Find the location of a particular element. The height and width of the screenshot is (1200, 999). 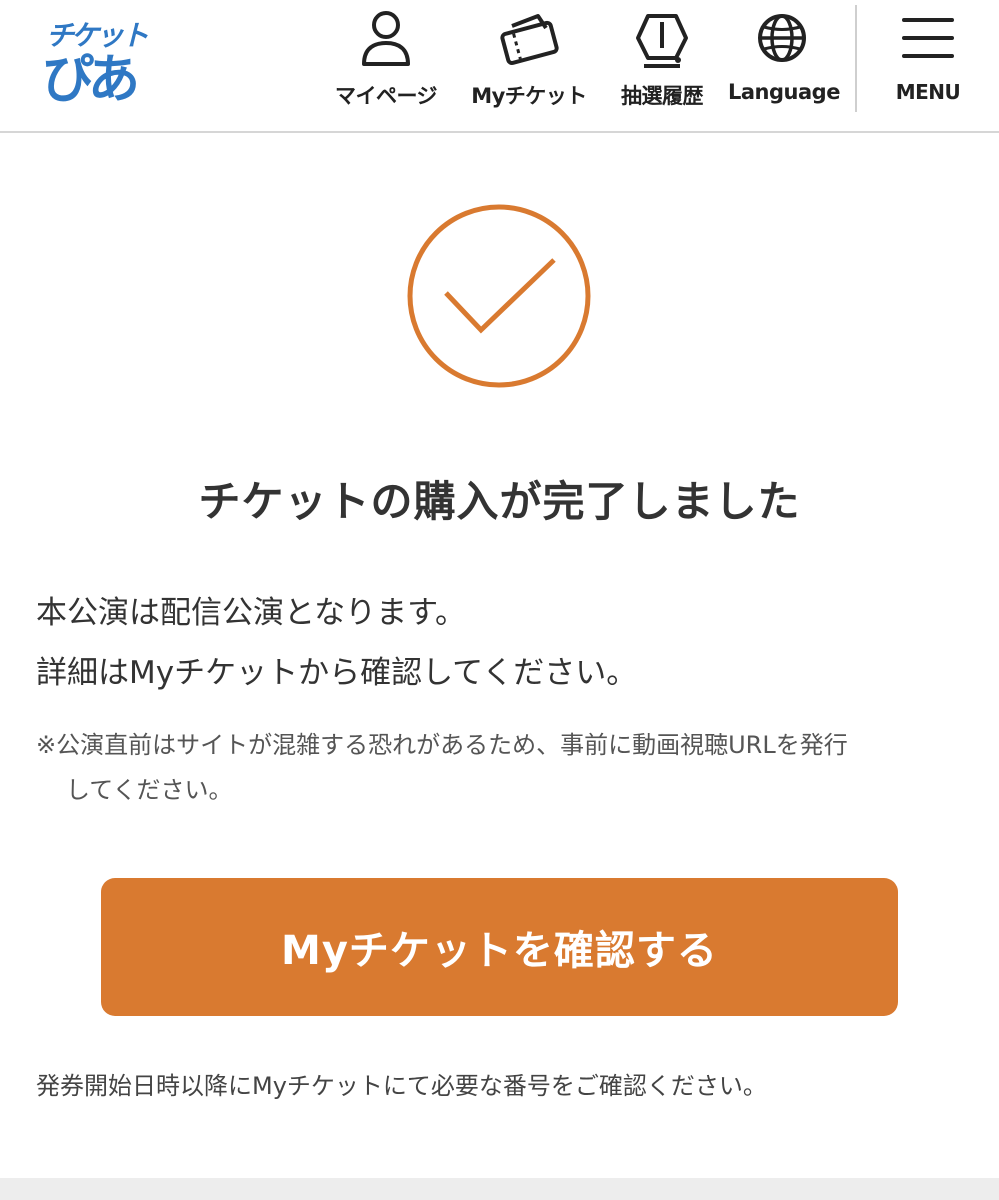

nav-mypage: マイページ is located at coordinates (386, 63).